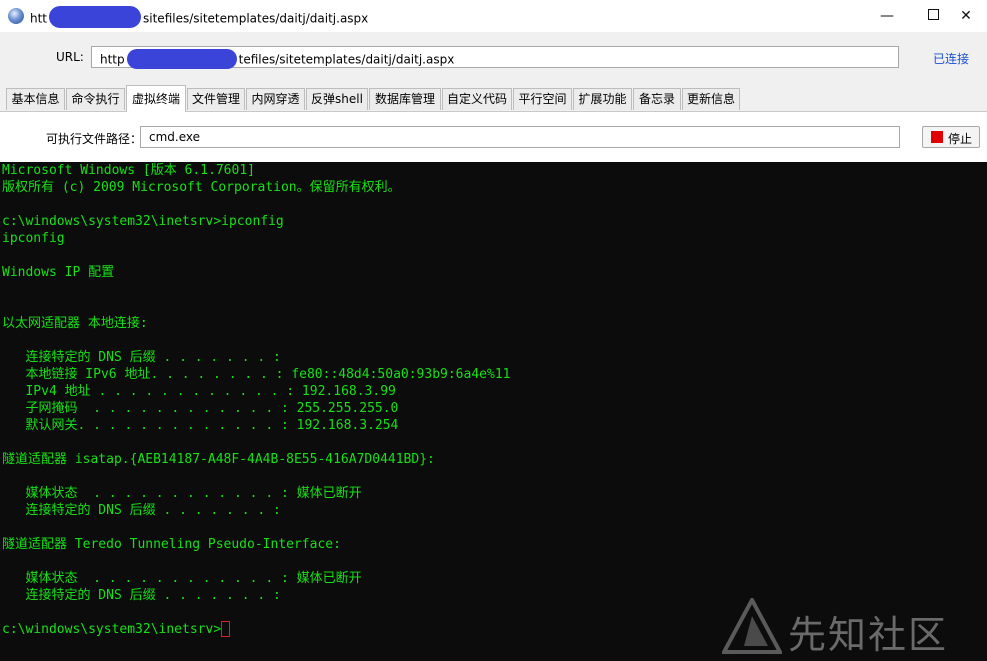  I want to click on stop-icon, so click(937, 137).